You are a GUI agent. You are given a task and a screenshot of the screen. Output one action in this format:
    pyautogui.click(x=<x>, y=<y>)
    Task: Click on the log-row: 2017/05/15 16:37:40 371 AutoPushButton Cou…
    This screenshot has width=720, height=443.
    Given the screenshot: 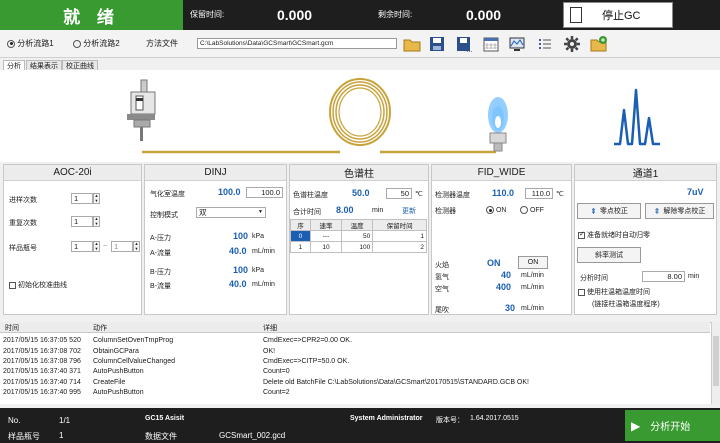 What is the action you would take?
    pyautogui.click(x=355, y=373)
    